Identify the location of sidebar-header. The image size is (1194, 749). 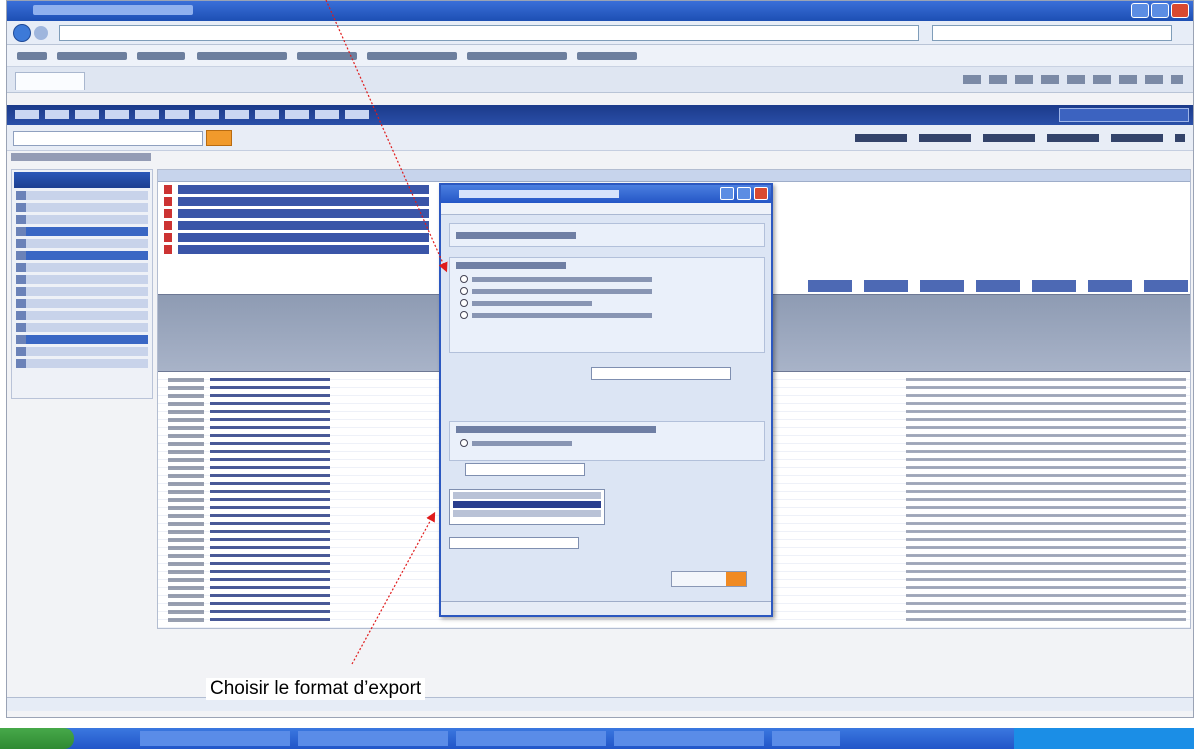
(82, 180).